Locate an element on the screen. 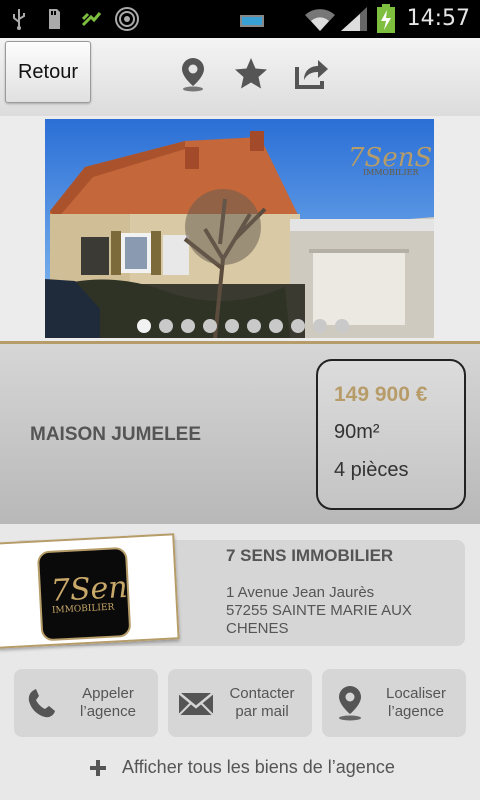 The image size is (480, 800). status-bar: 14:57 is located at coordinates (240, 19).